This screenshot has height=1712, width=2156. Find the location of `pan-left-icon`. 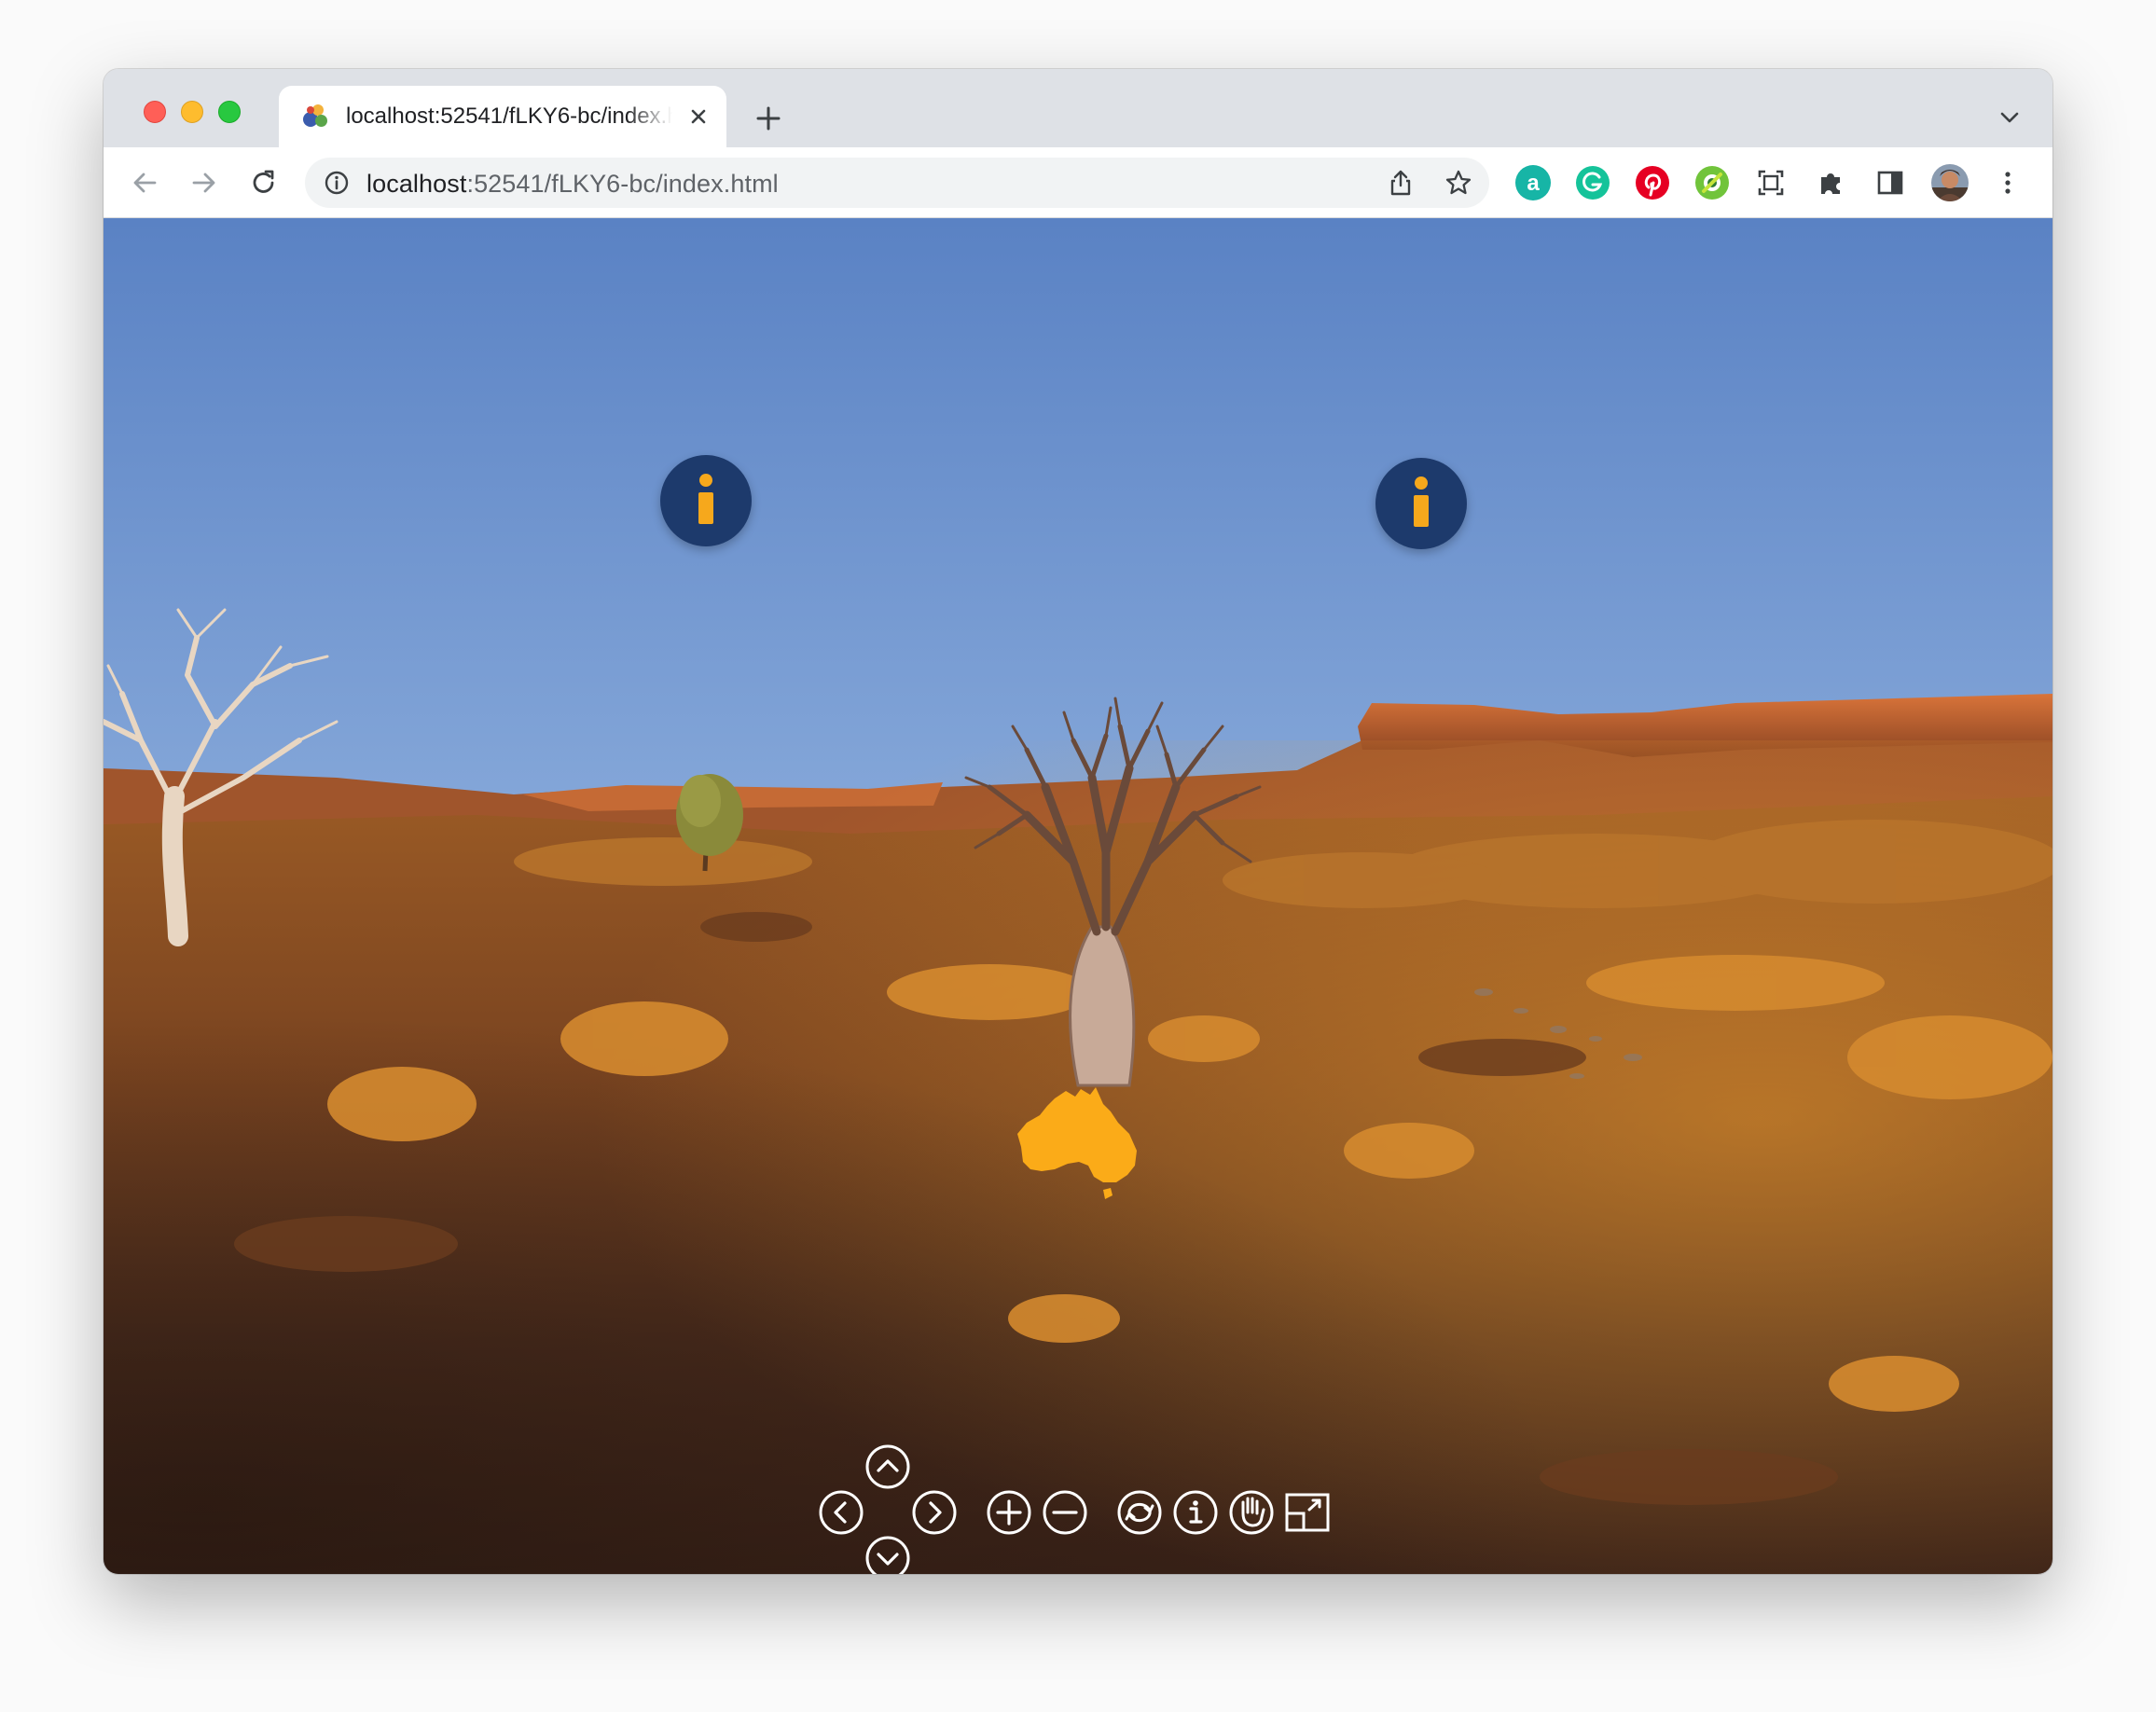

pan-left-icon is located at coordinates (841, 1512).